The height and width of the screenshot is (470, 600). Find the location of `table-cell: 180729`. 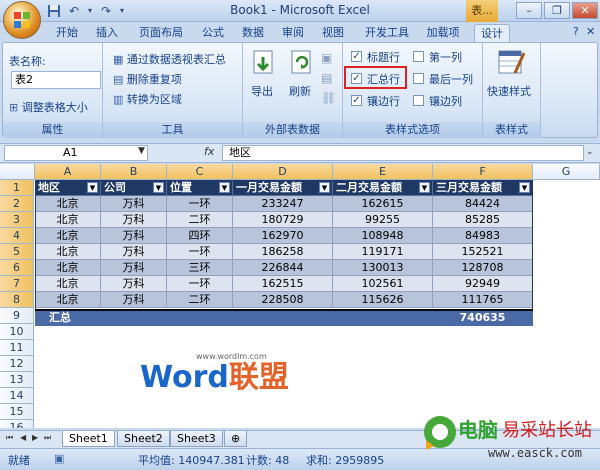

table-cell: 180729 is located at coordinates (283, 220).